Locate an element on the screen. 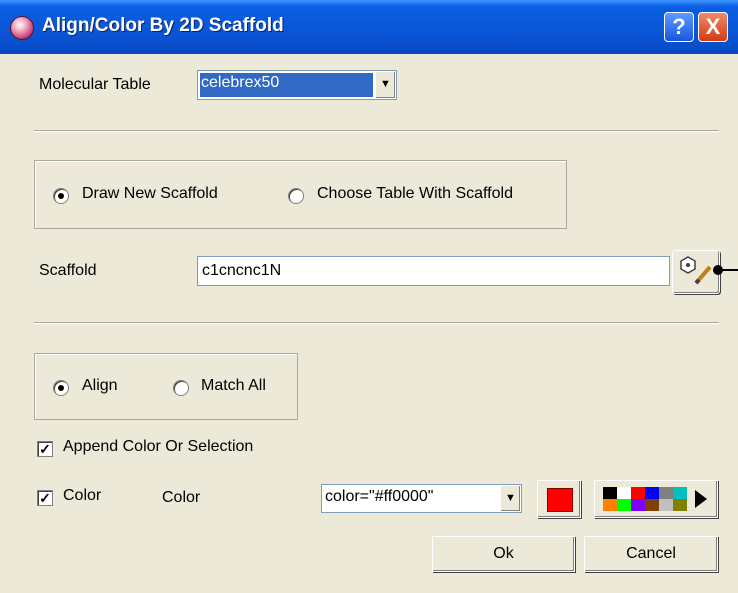  radio-draw-new-scaffold is located at coordinates (61, 196).